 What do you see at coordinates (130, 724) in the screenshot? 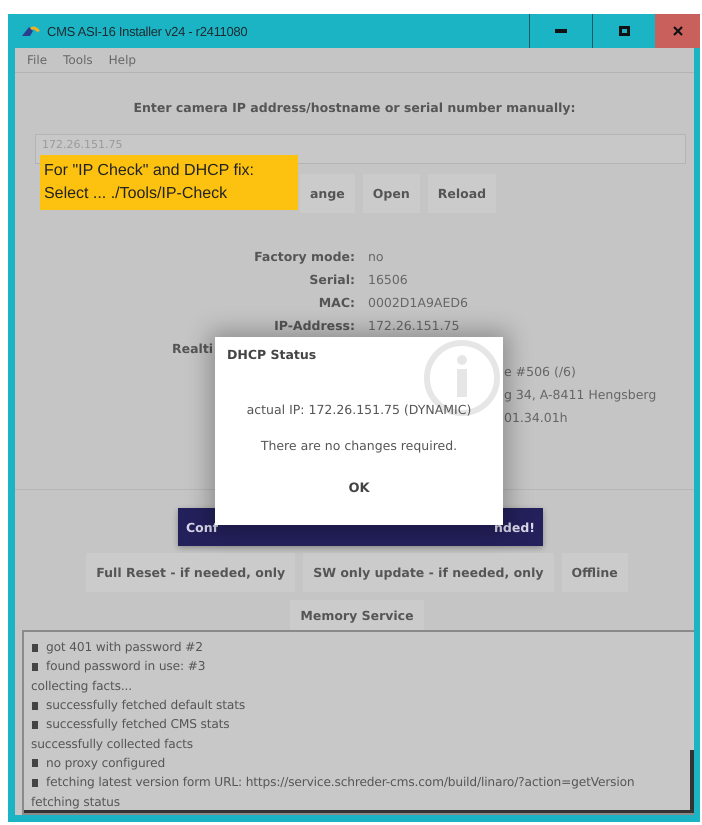
I see `log-line: successfully fetched CMS stats` at bounding box center [130, 724].